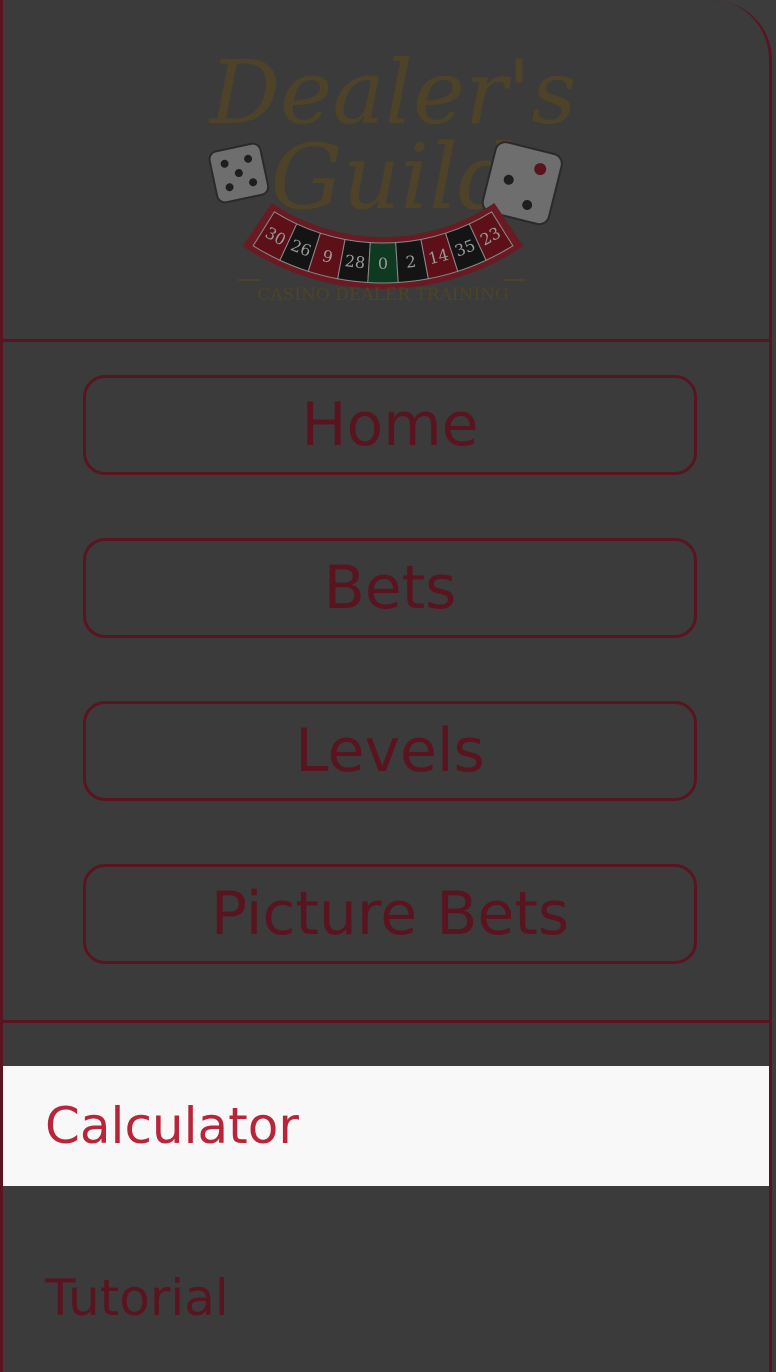  Describe the element at coordinates (355, 261) in the screenshot. I see `roulette-number: 28` at that location.